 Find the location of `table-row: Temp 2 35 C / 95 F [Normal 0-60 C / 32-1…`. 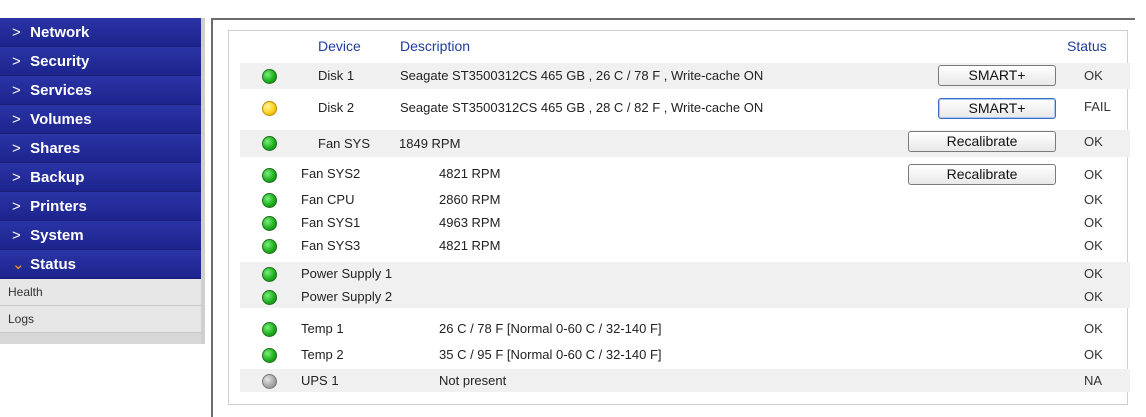

table-row: Temp 2 35 C / 95 F [Normal 0-60 C / 32-1… is located at coordinates (685, 355).